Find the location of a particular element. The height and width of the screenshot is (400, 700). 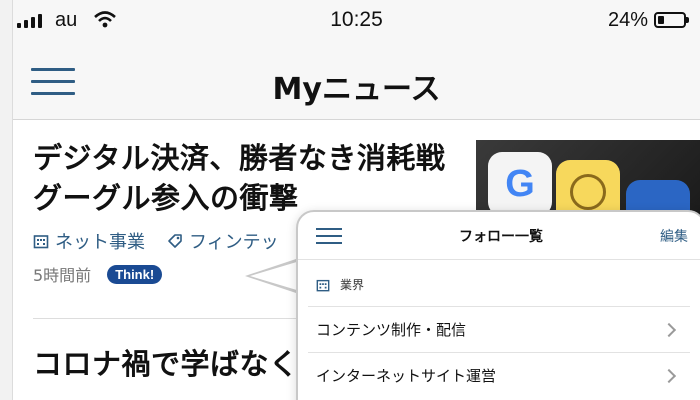

battery-percent: 24% is located at coordinates (627, 20).